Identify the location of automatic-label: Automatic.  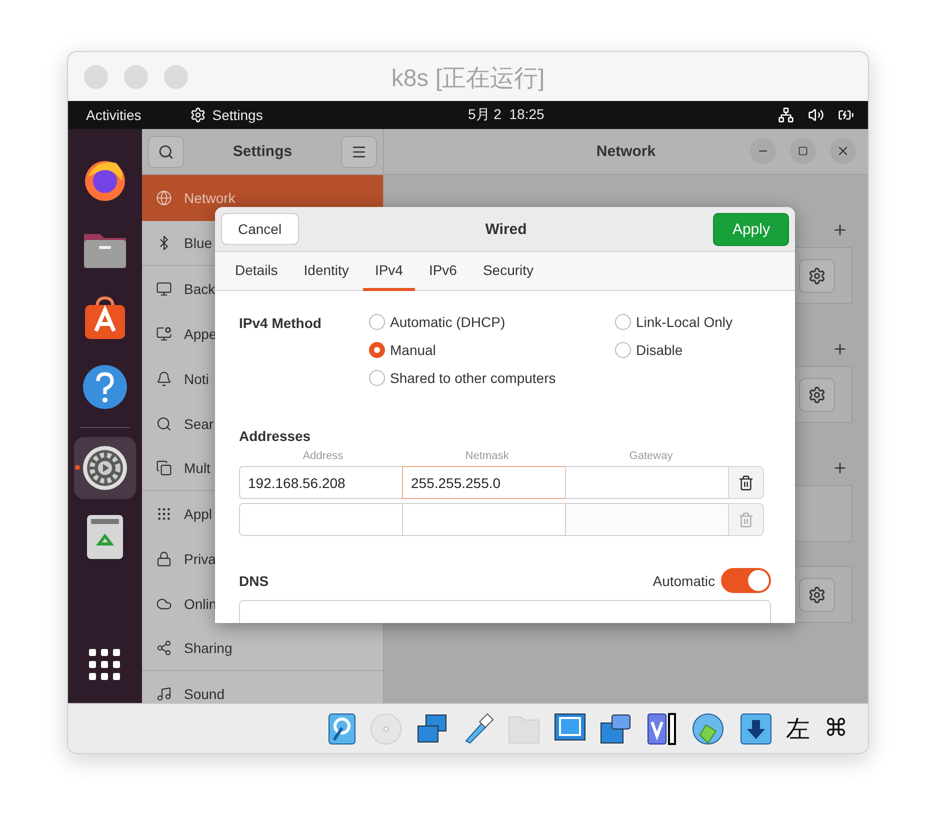
(683, 580).